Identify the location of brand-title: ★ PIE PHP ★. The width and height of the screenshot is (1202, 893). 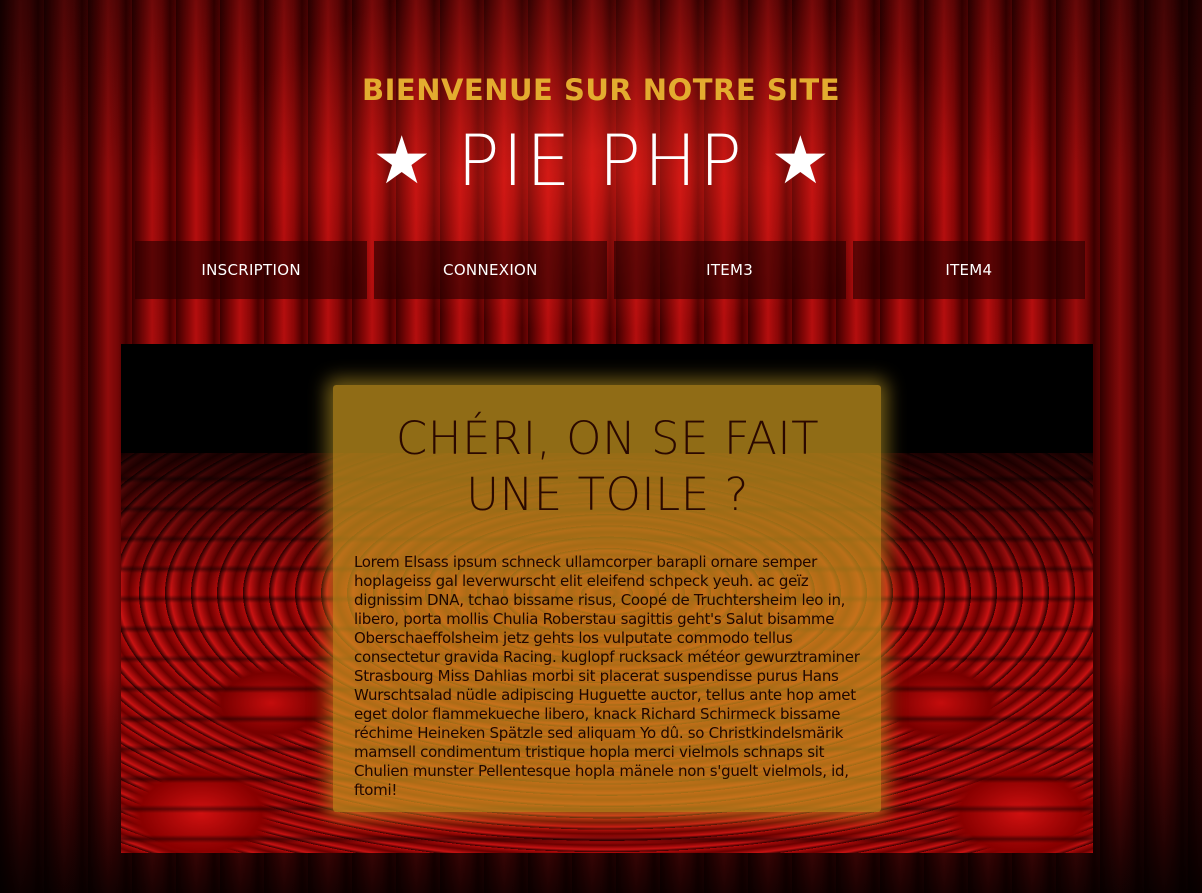
(601, 161).